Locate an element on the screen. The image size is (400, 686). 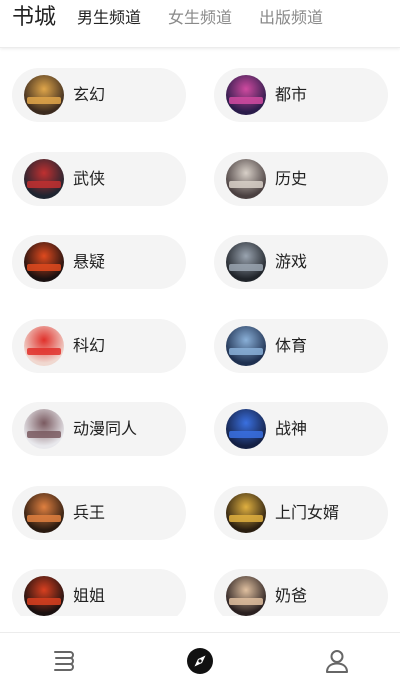
top-header: 书城 男生频道 女生频道 出版频道 is located at coordinates (200, 24).